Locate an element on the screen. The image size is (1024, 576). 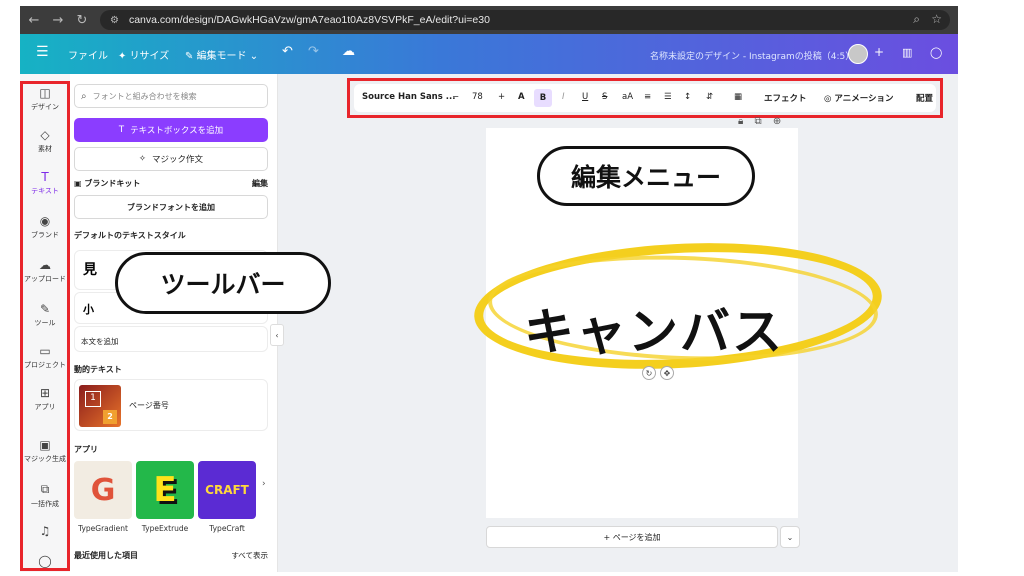
selection-handles: ↻ ✥ is located at coordinates (660, 373).